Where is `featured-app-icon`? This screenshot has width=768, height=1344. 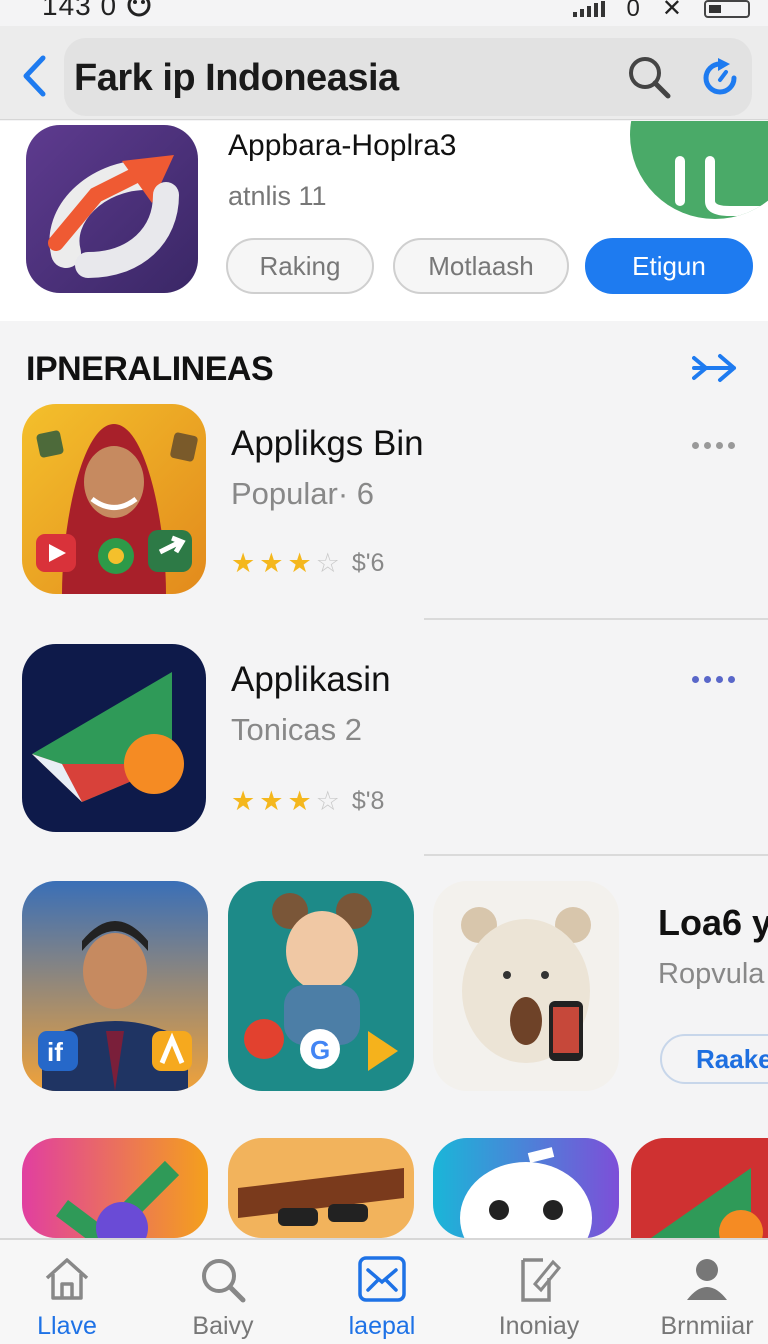
featured-app-icon is located at coordinates (112, 209).